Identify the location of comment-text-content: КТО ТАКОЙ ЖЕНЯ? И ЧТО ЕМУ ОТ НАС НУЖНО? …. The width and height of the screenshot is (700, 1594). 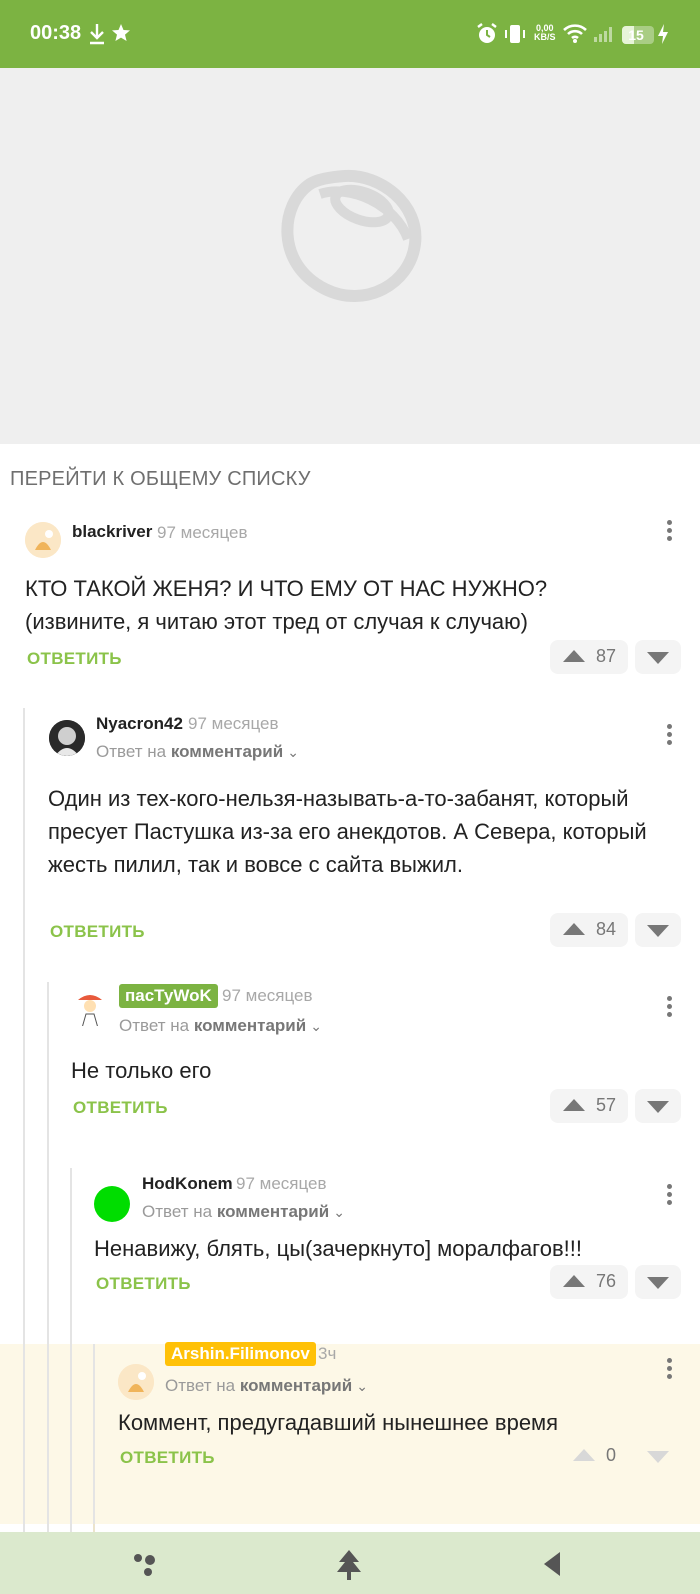
(286, 605).